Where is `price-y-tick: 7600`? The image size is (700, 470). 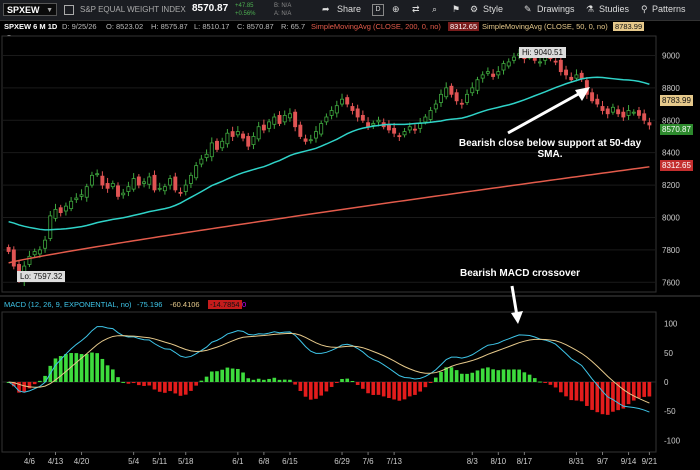 price-y-tick: 7600 is located at coordinates (671, 282).